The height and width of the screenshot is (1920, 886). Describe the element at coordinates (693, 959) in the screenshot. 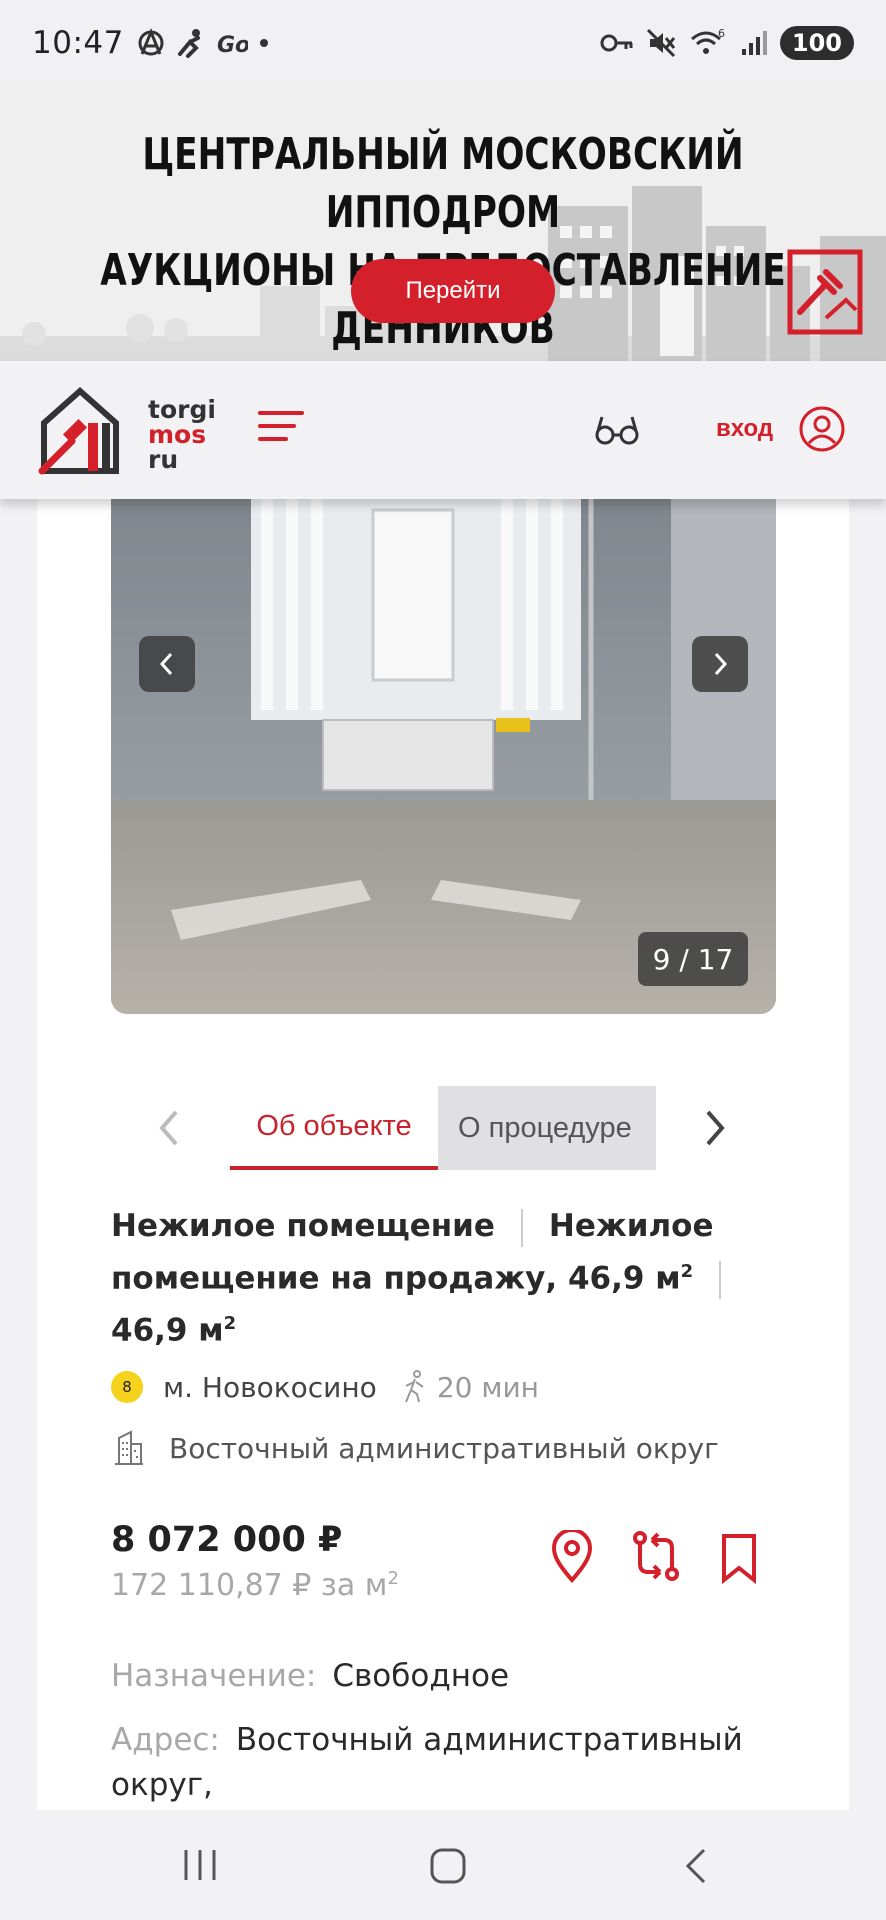

I see `gallery-counter: 9 / 17` at that location.